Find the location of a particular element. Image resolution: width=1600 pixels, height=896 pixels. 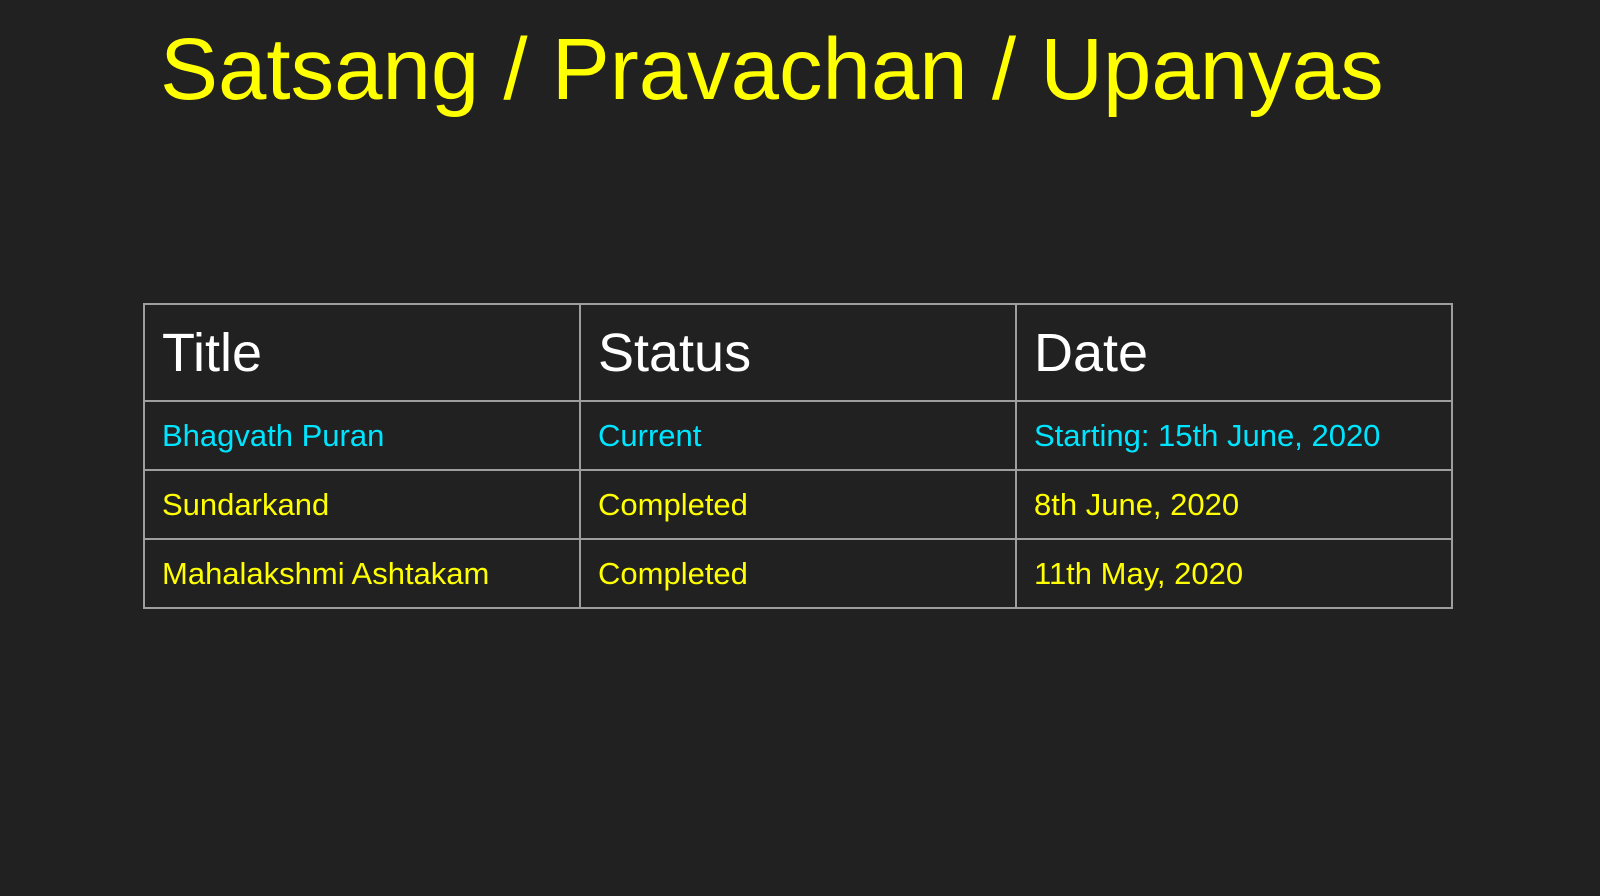

status-cell: Current is located at coordinates (798, 435).